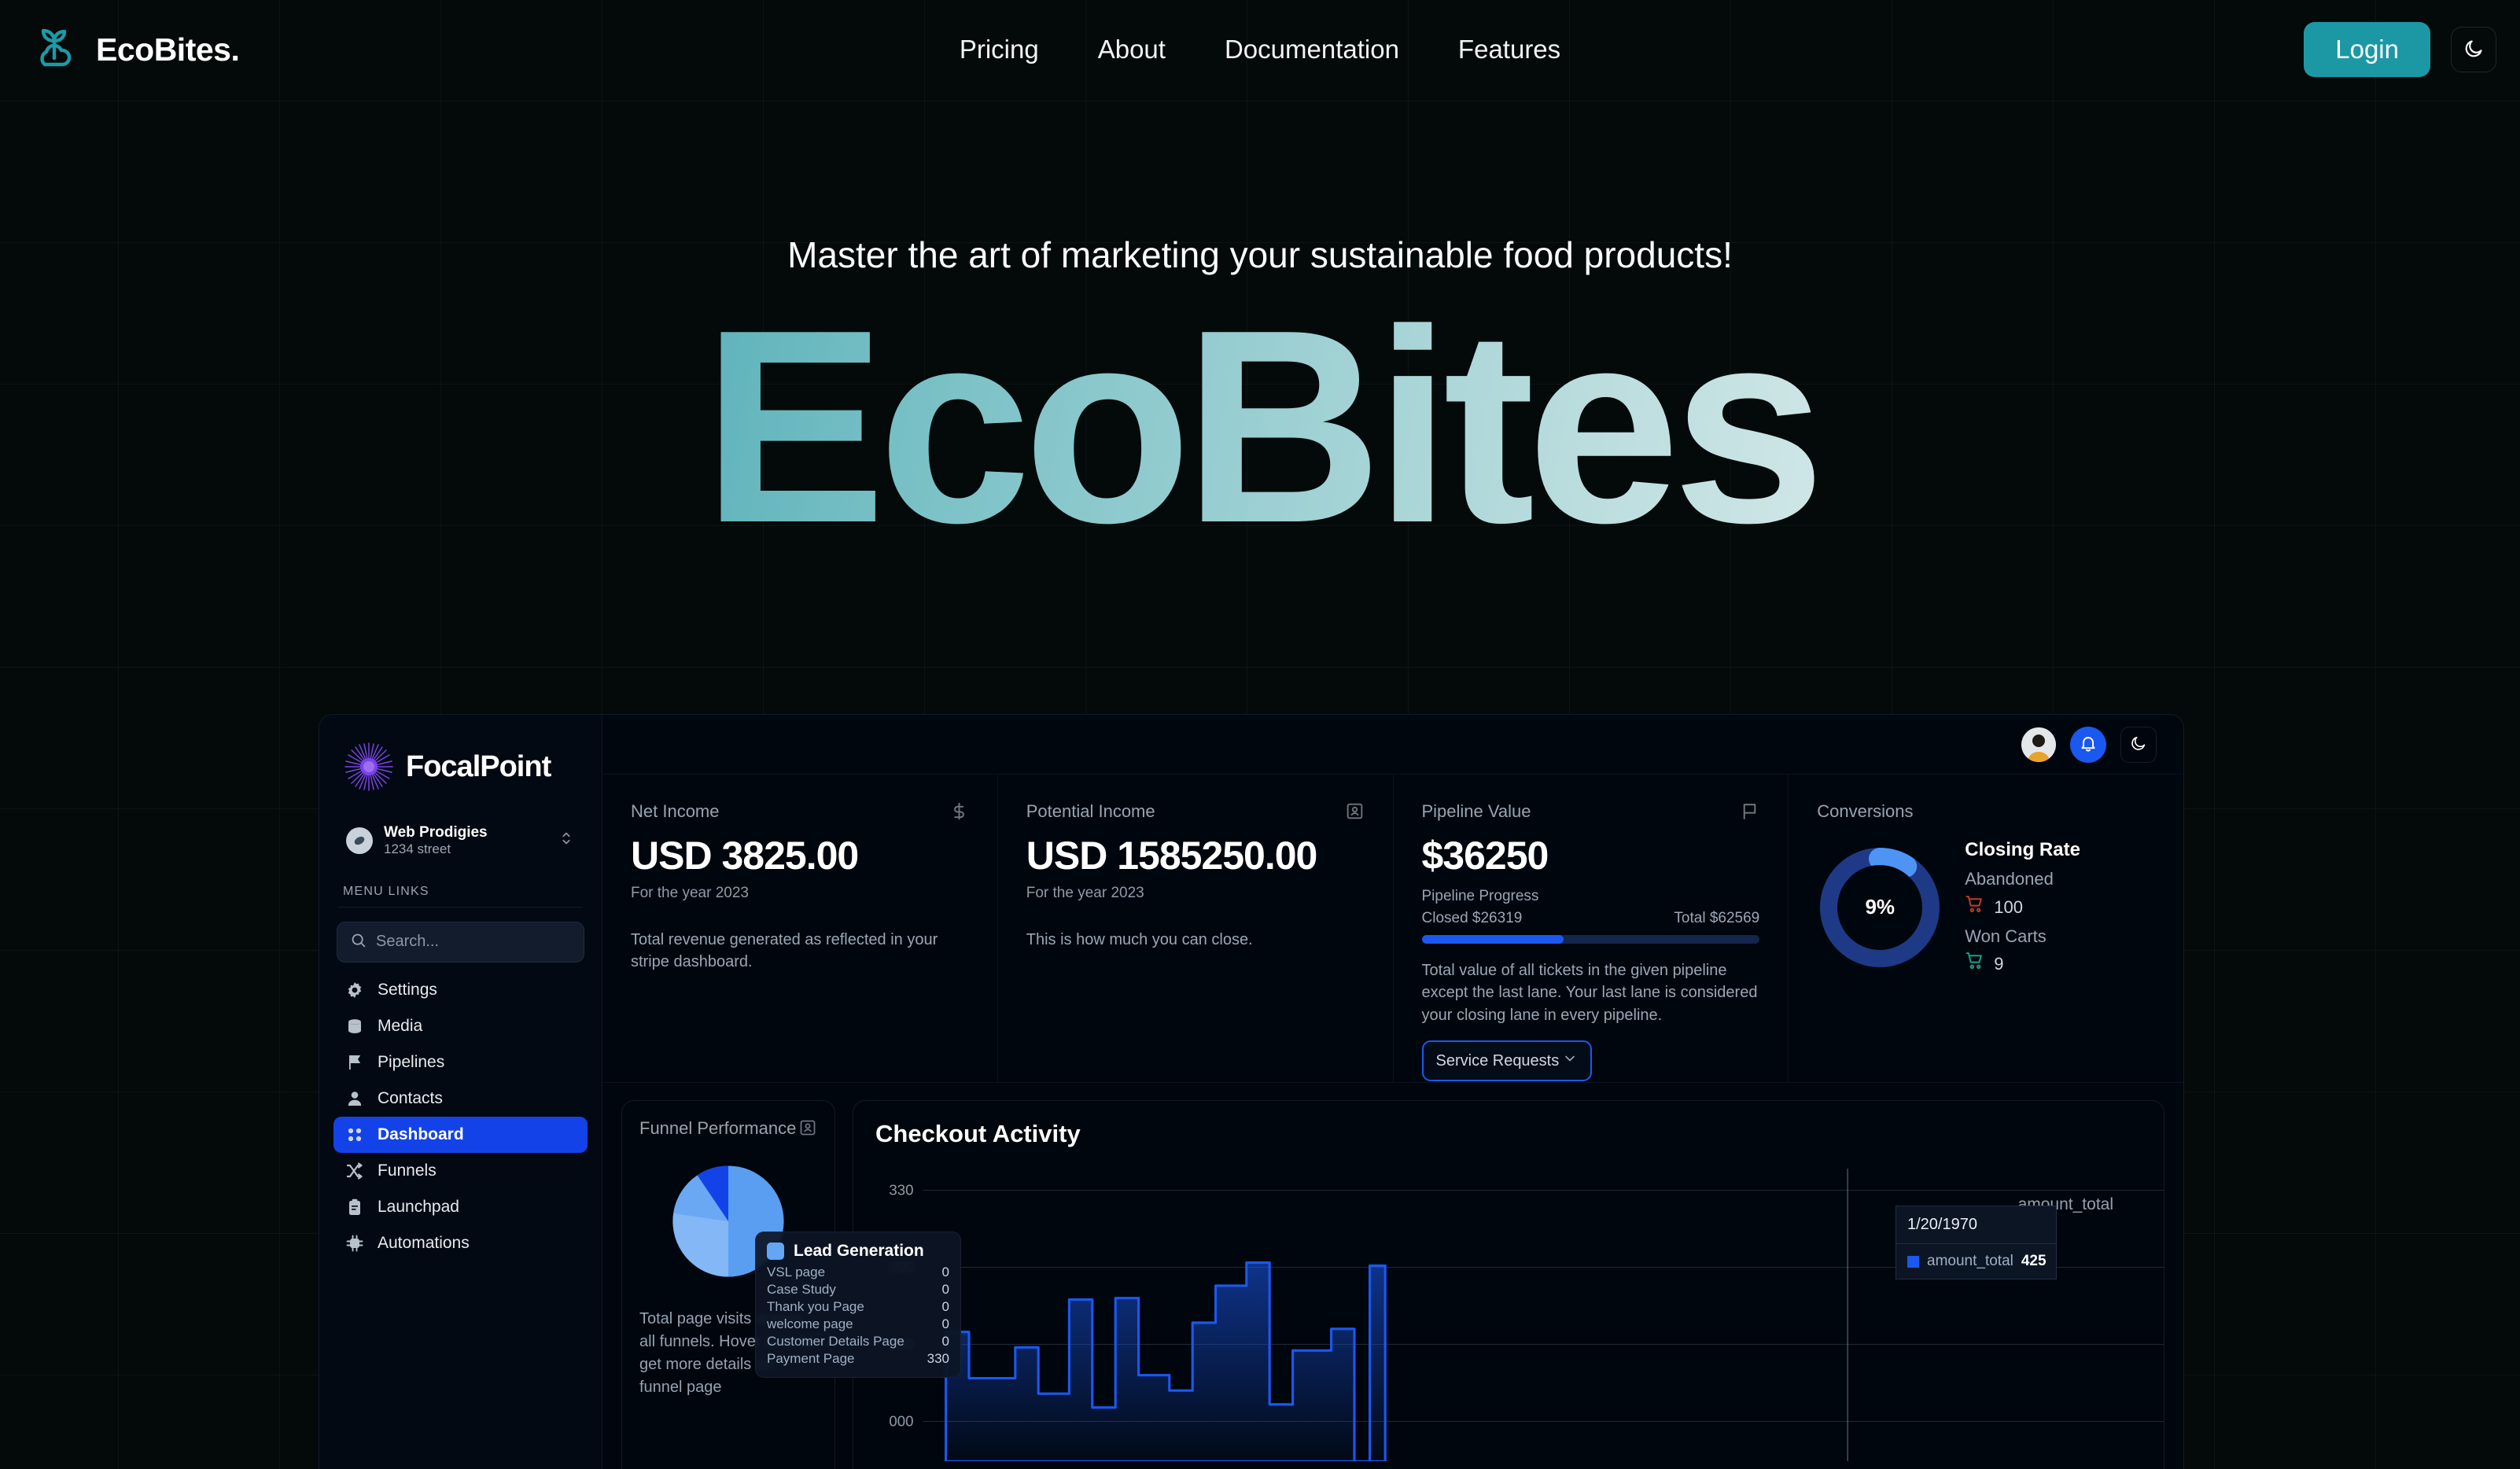 Image resolution: width=2520 pixels, height=1469 pixels. I want to click on chart-tooltip: 1/20/1970 amount_total 425, so click(1976, 1242).